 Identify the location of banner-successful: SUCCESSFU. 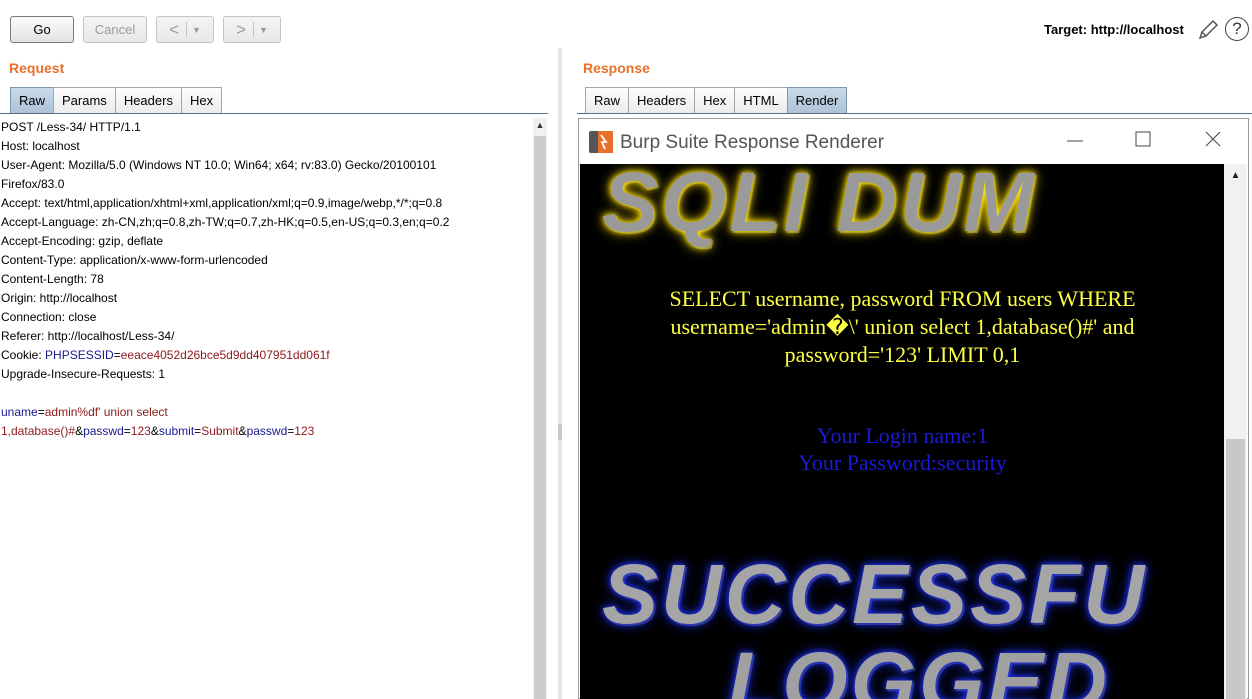
(875, 594).